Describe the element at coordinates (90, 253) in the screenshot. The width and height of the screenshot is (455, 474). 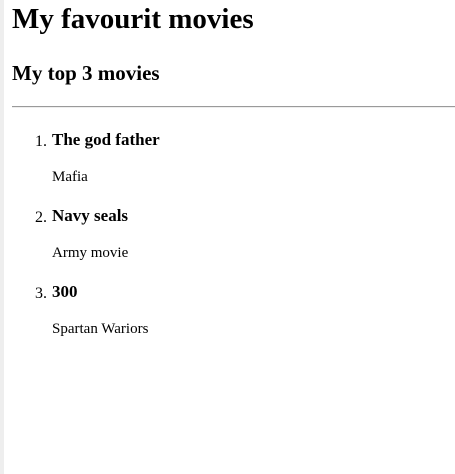
I see `movie-description: Army movie` at that location.